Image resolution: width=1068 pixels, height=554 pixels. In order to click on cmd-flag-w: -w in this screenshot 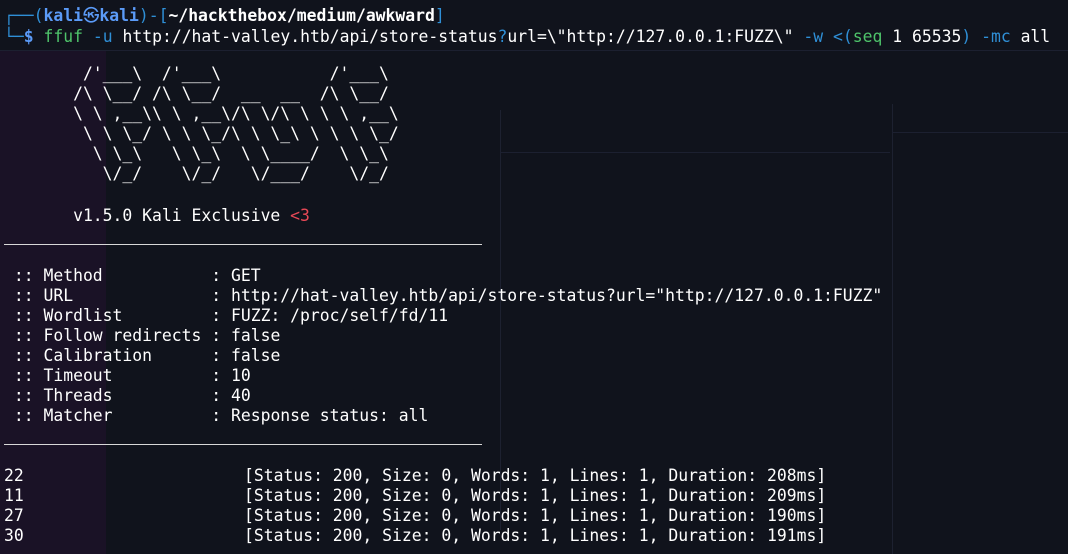, I will do `click(813, 36)`.